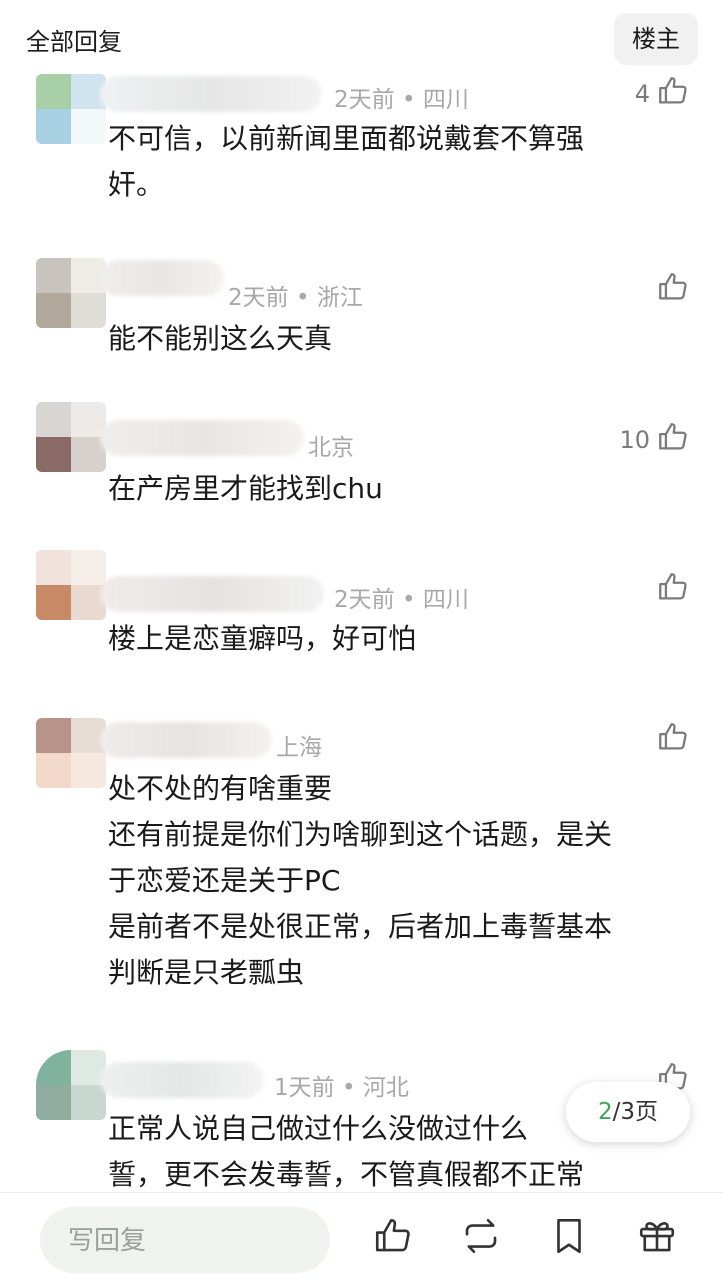 The height and width of the screenshot is (1281, 722). Describe the element at coordinates (656, 39) in the screenshot. I see `only-op-button: 楼主` at that location.